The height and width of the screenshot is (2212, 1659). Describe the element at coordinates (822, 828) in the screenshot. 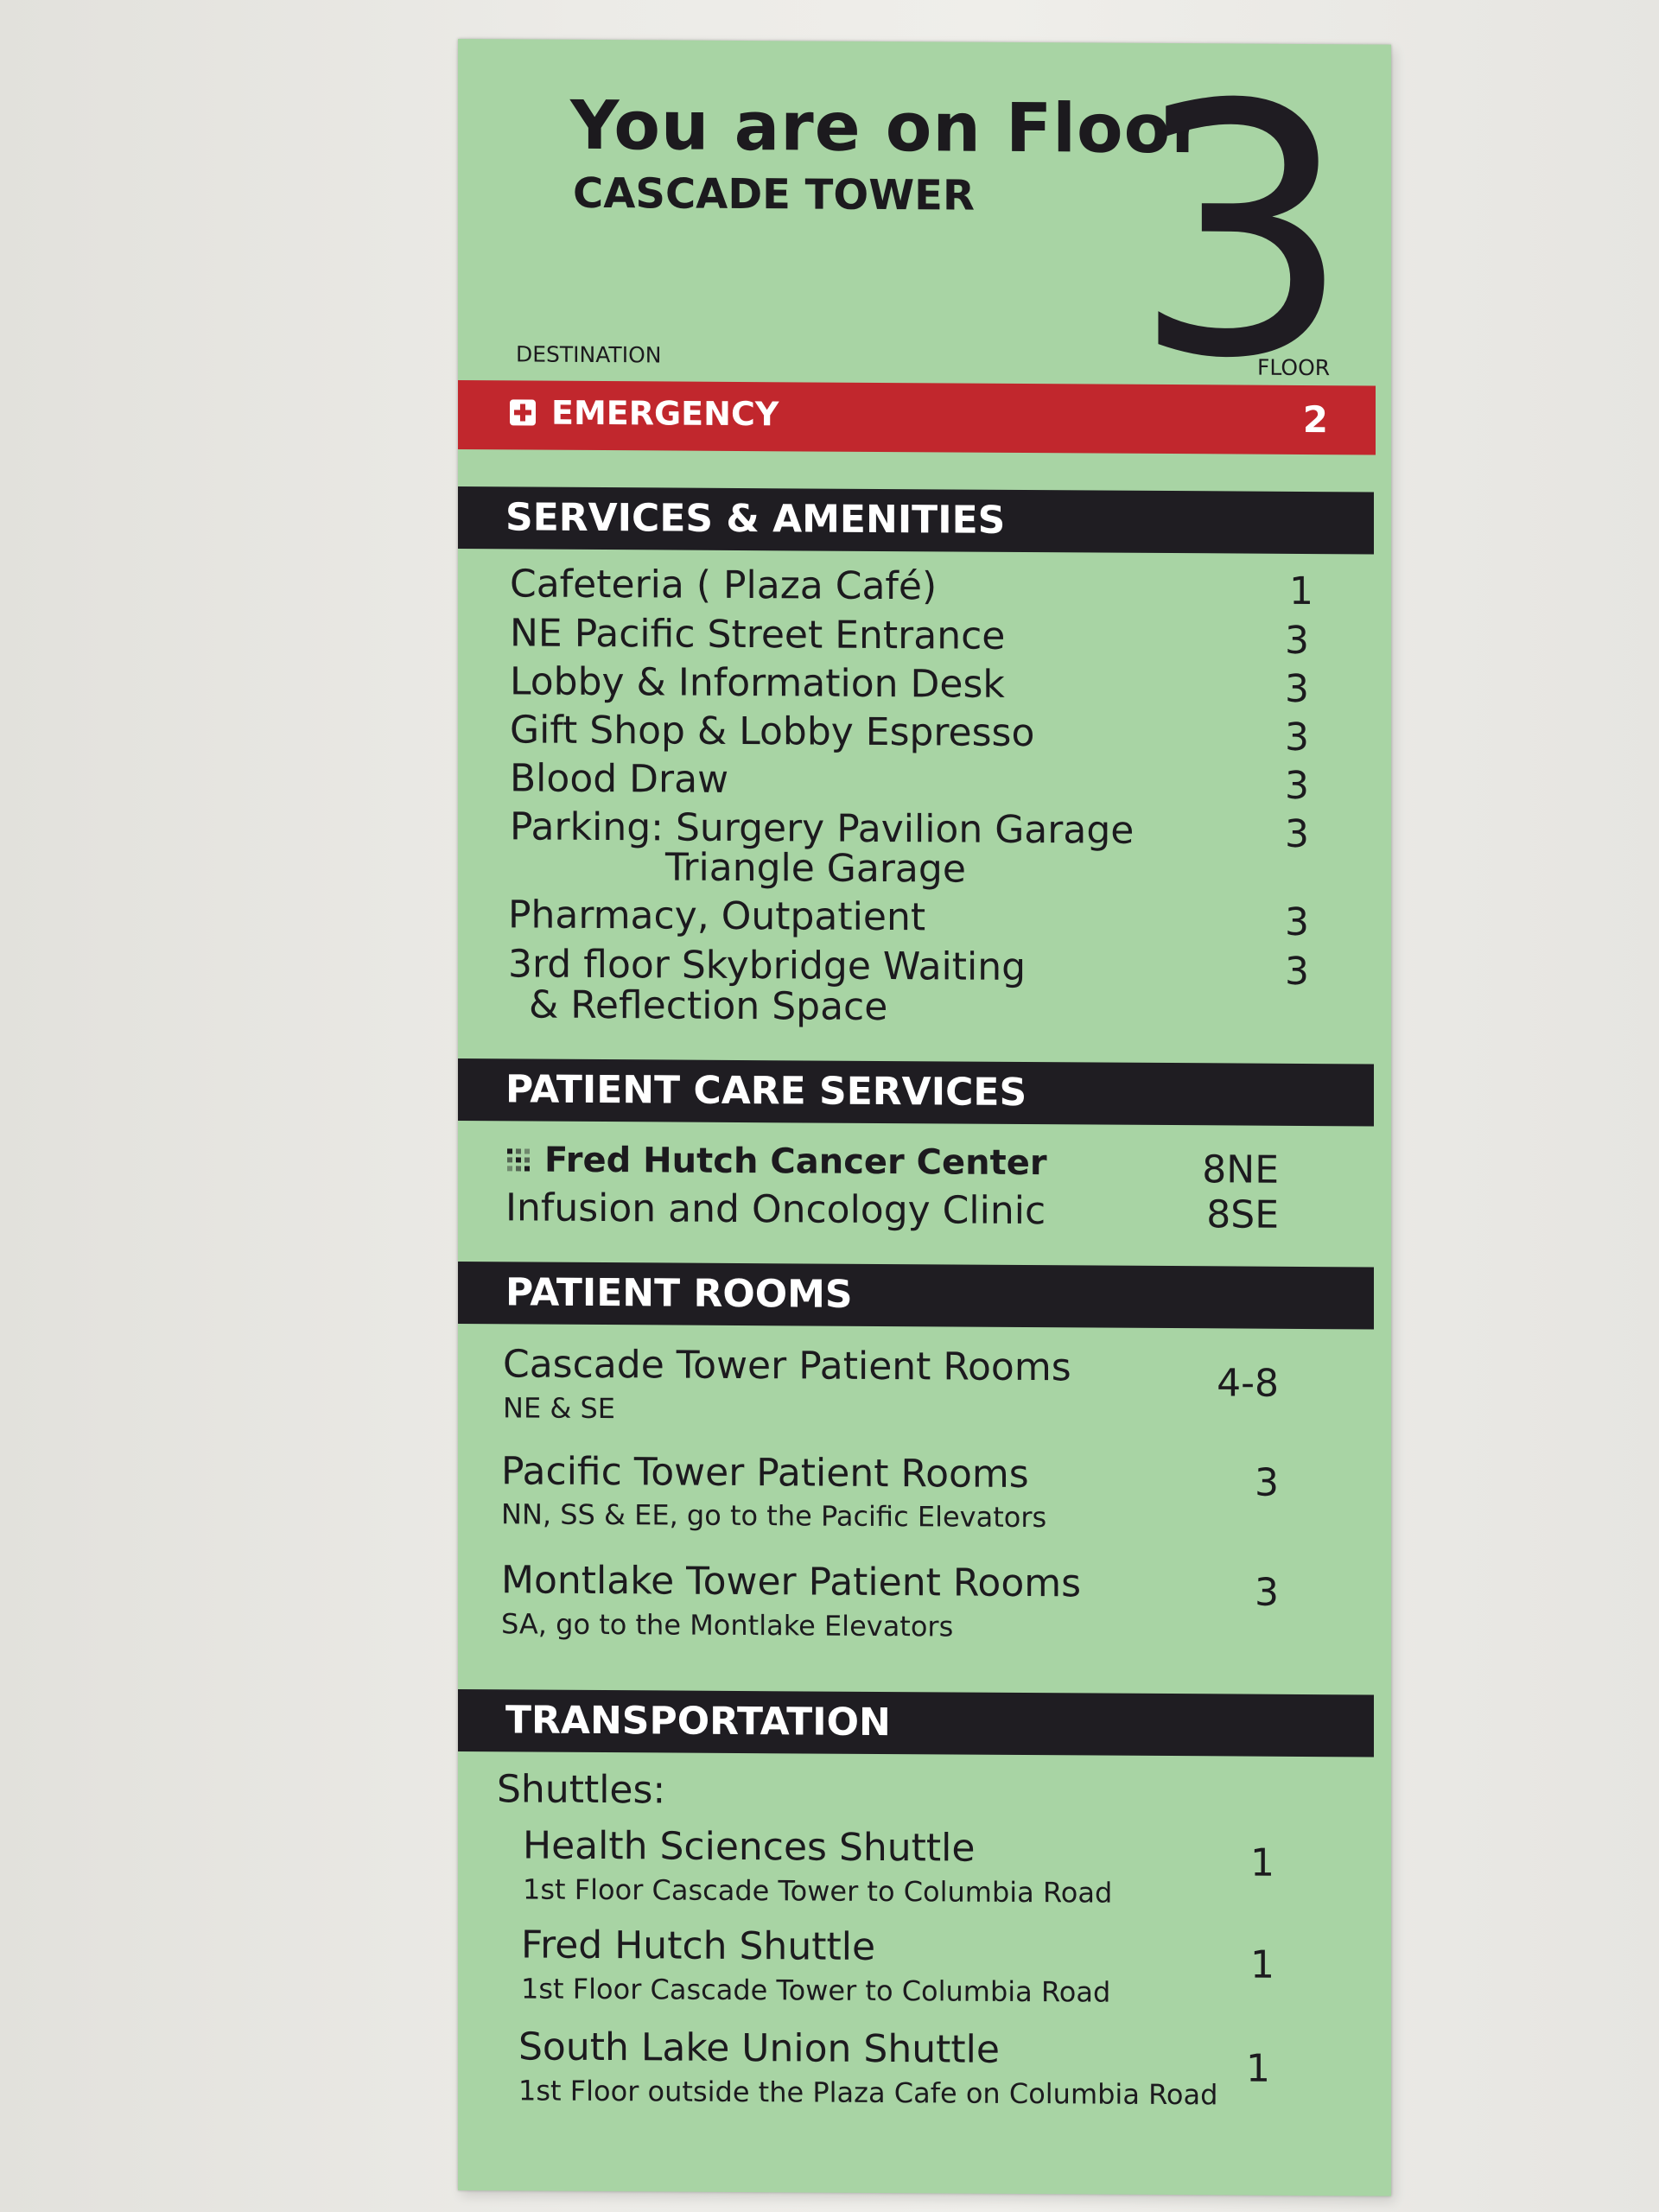

I see `list-item: Parking: Surgery Pavilion Garage` at that location.